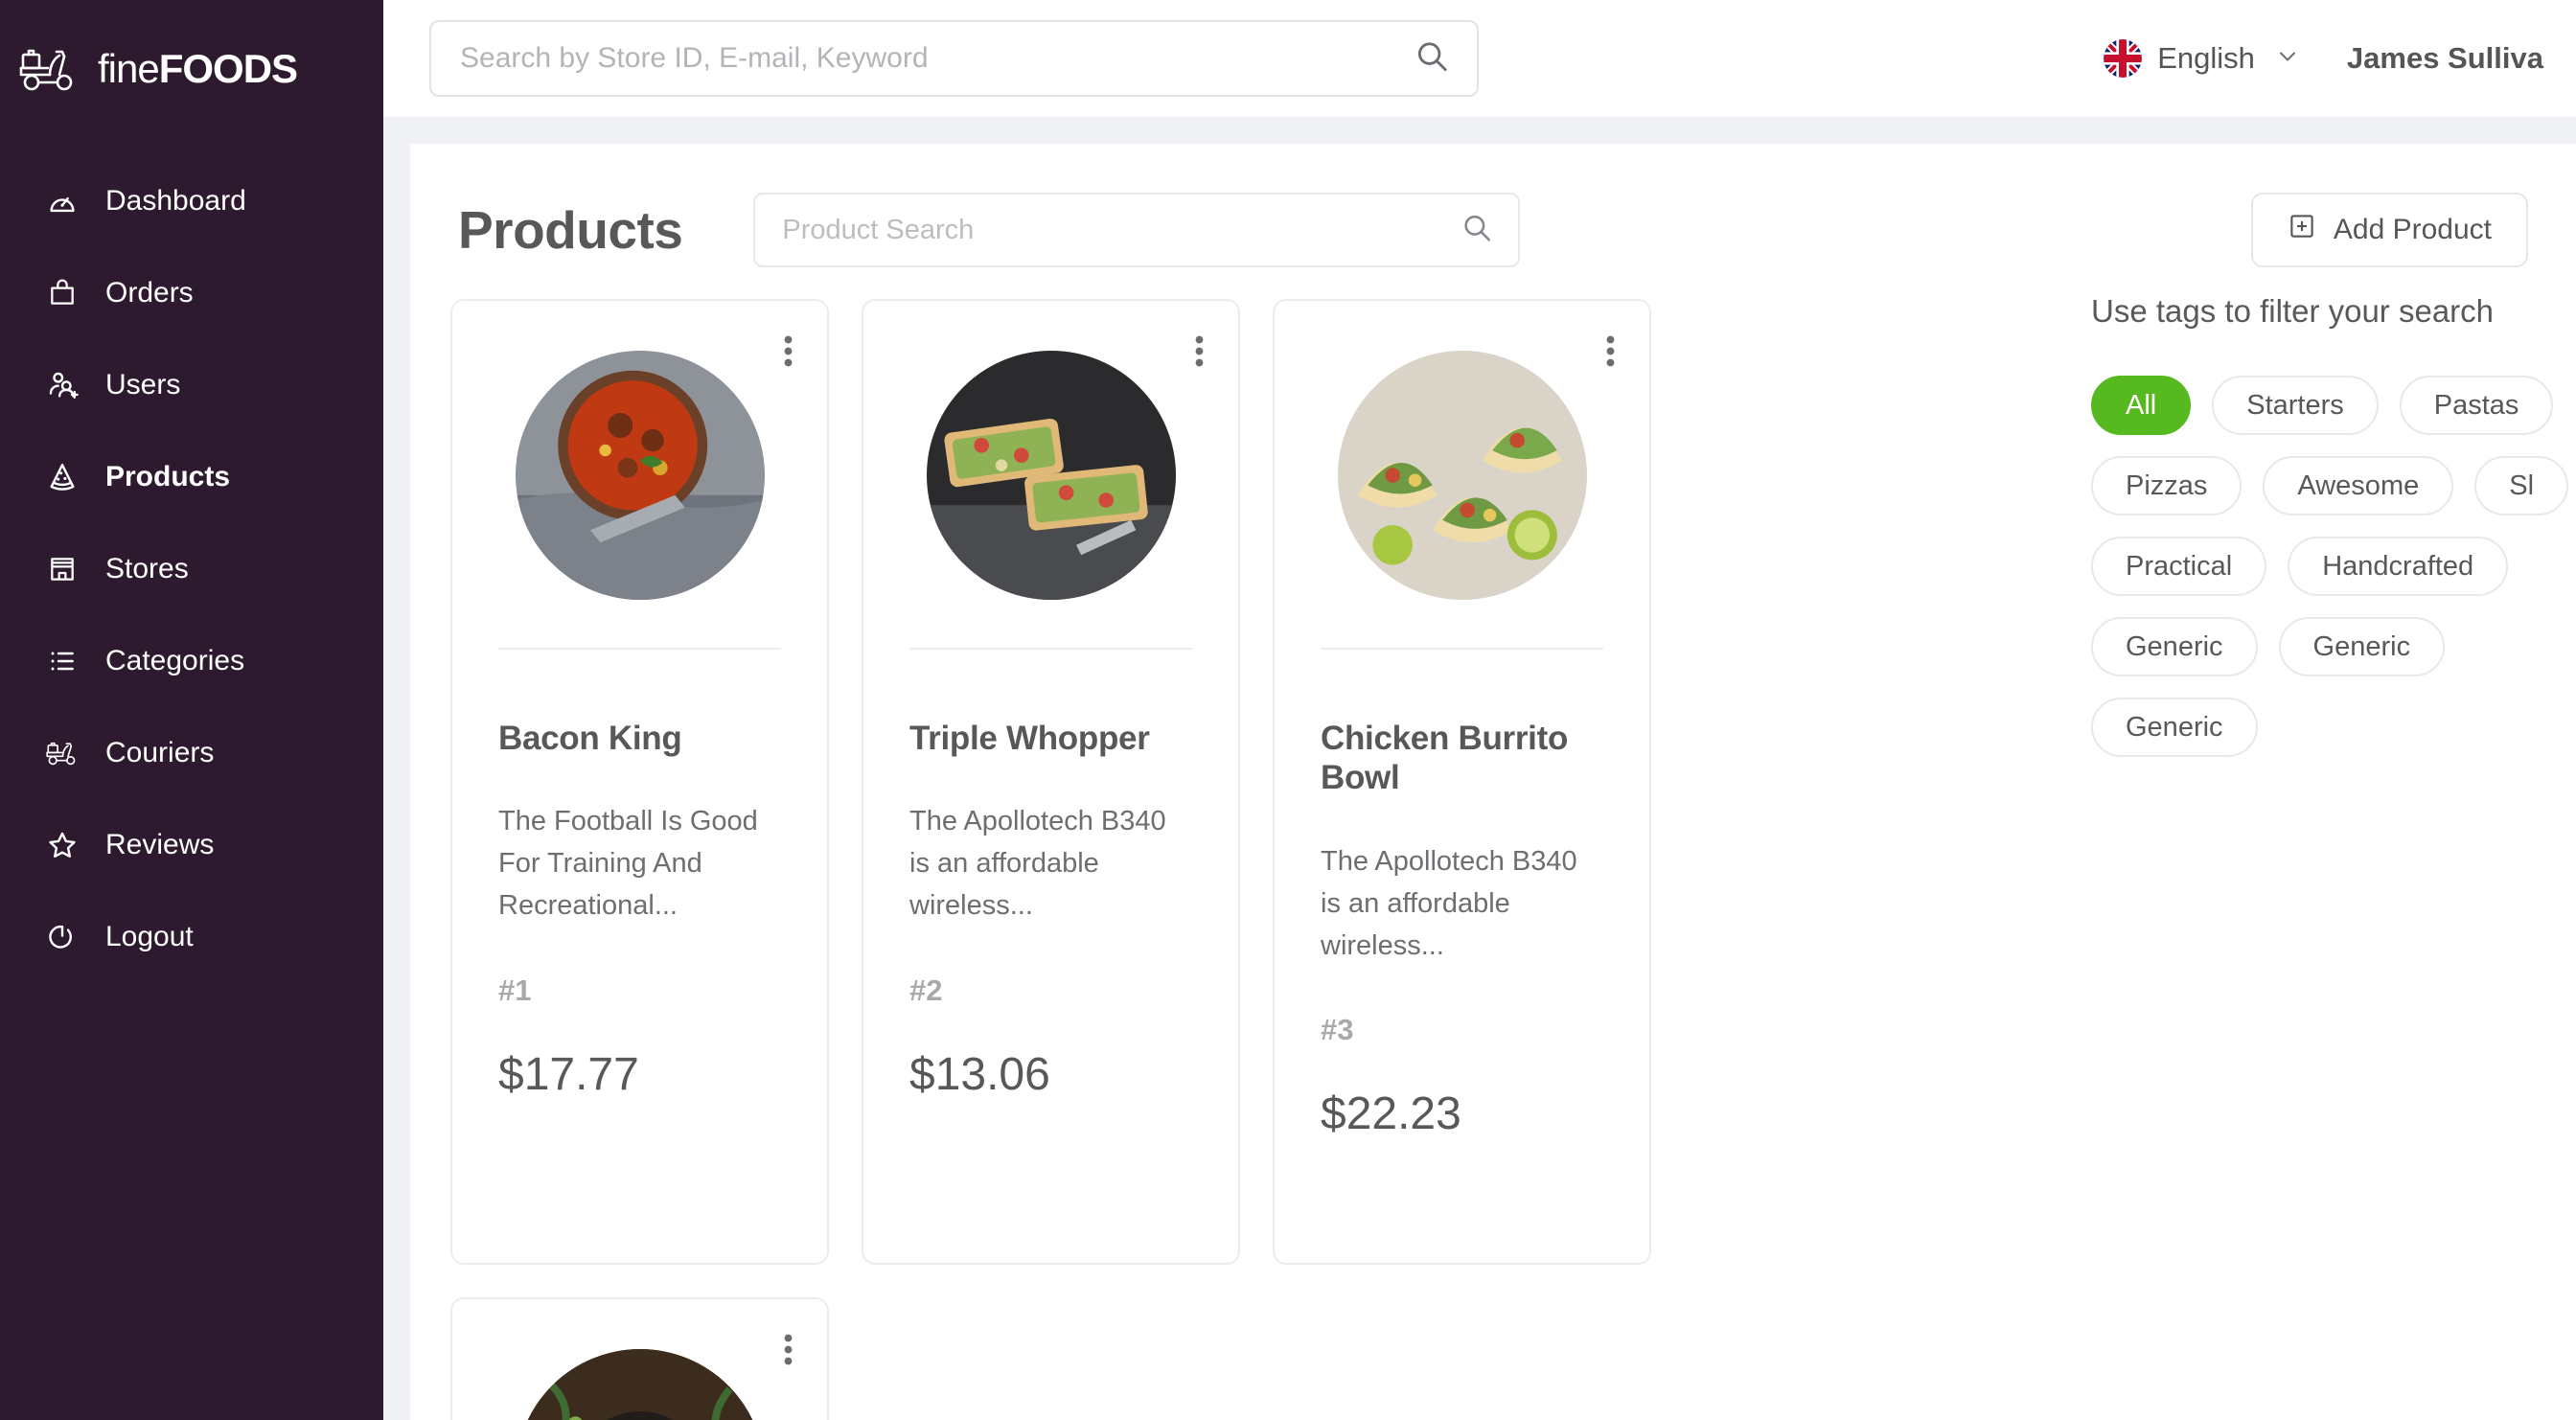 This screenshot has width=2576, height=1420. I want to click on topbar: English James Sulliva, so click(1479, 58).